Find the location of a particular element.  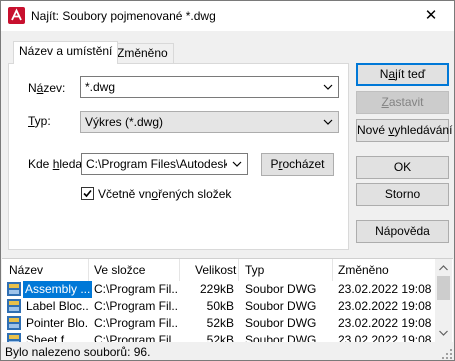

type-label: Typ: is located at coordinates (39, 121).